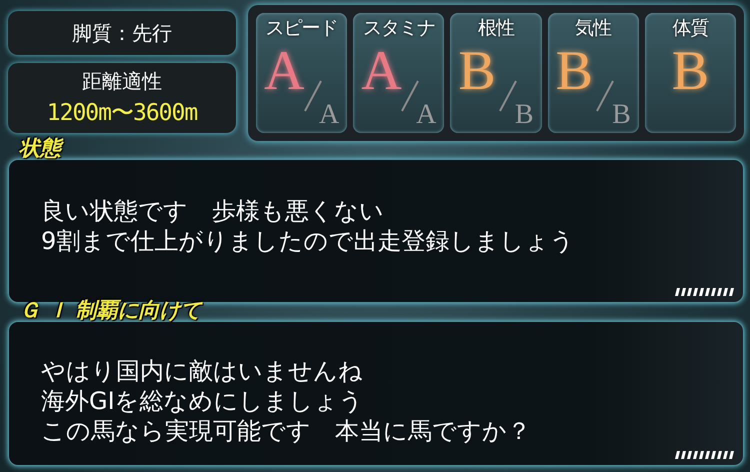 Image resolution: width=750 pixels, height=472 pixels. I want to click on distance-value: 1200m〜3600m, so click(122, 113).